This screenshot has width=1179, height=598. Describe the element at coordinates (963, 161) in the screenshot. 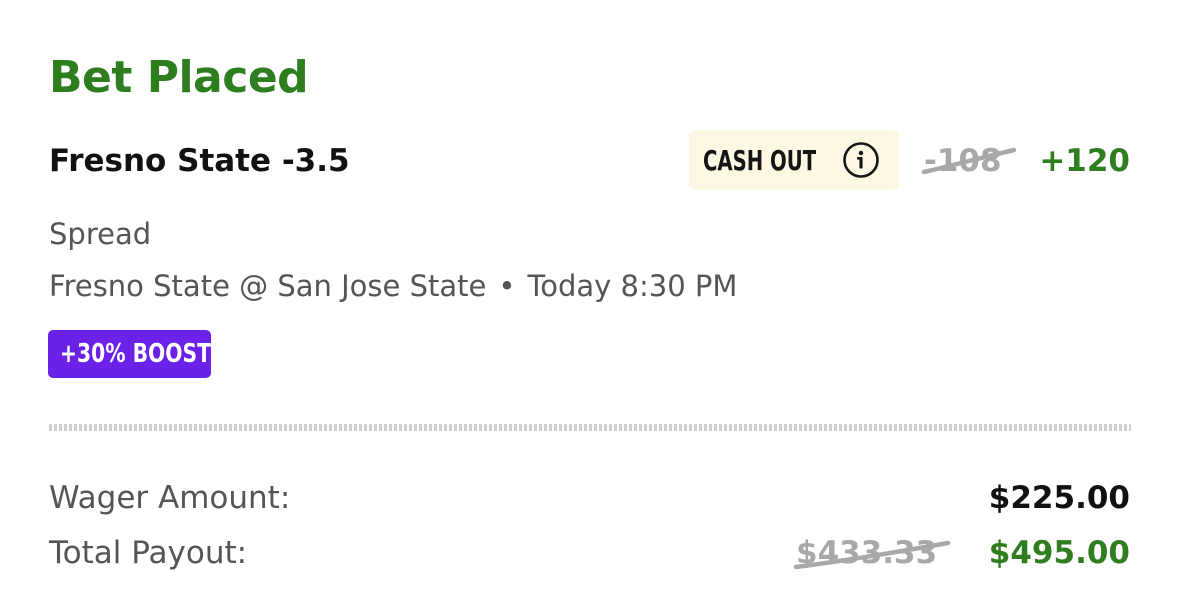

I see `original-odds: -108` at that location.